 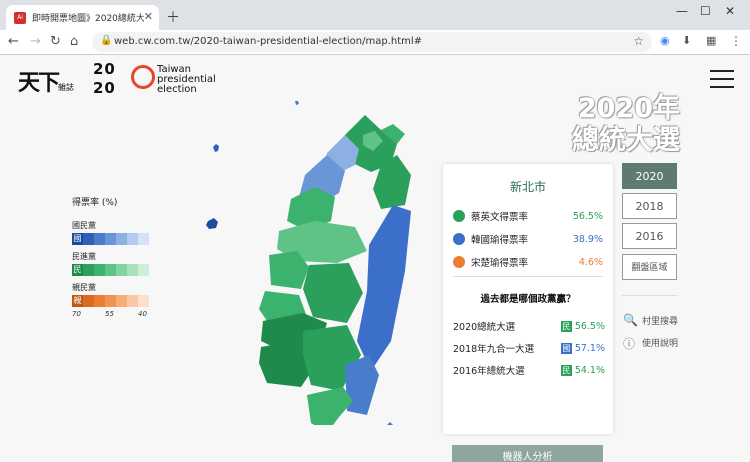 I want to click on legend-party-name: 民進黨, so click(x=84, y=256).